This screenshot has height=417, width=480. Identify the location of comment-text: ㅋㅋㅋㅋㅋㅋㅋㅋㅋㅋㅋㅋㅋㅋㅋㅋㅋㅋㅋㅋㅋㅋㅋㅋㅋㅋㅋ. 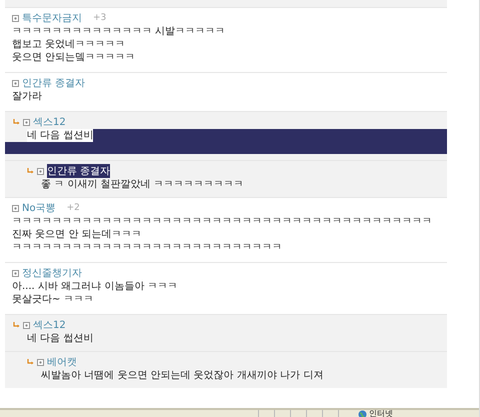
(147, 247).